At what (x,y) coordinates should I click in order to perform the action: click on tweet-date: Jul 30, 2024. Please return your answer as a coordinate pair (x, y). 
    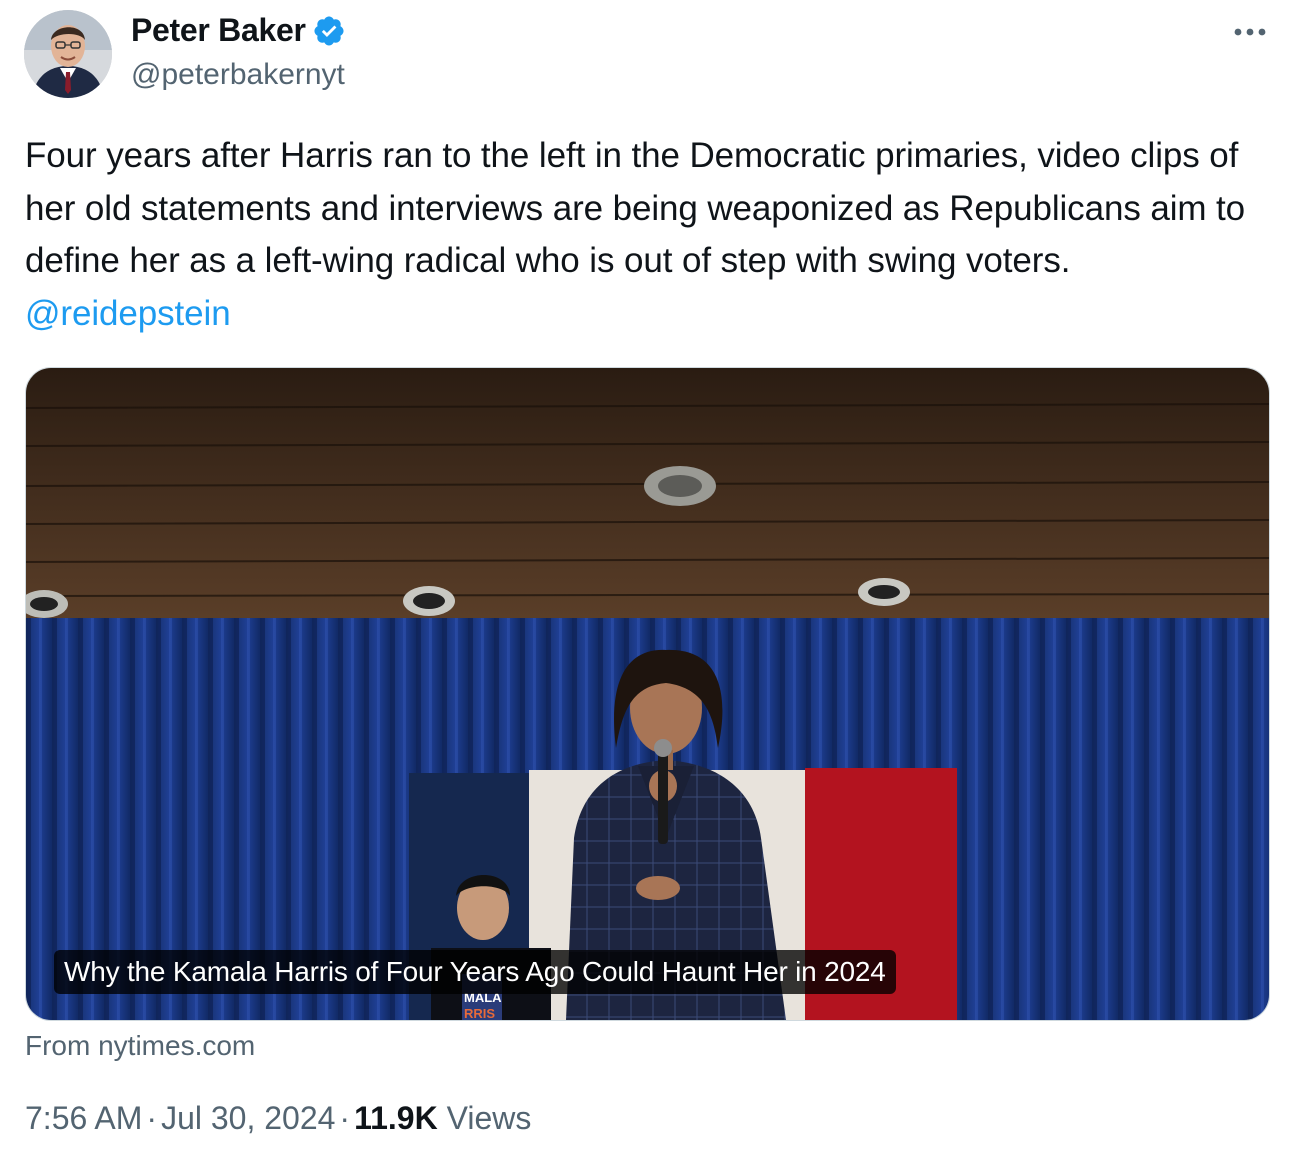
    Looking at the image, I should click on (248, 1118).